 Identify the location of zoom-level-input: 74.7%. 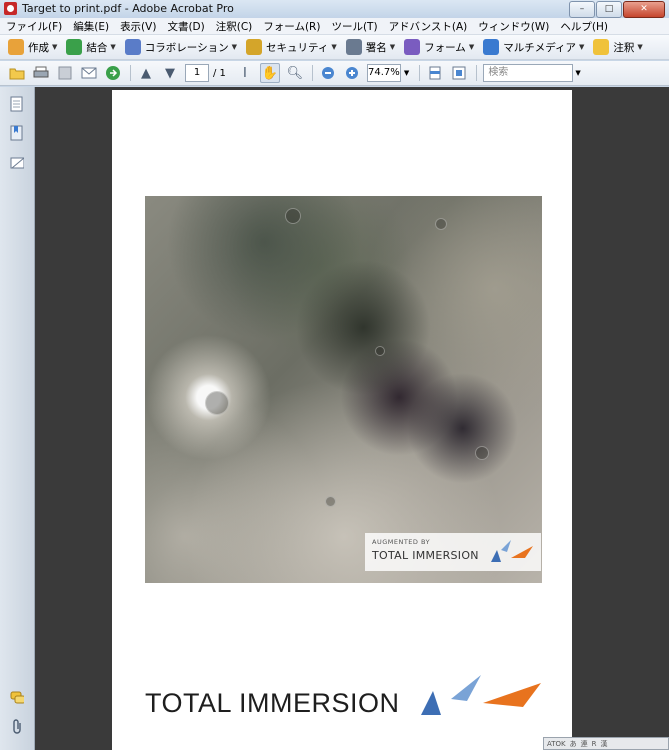
(383, 73).